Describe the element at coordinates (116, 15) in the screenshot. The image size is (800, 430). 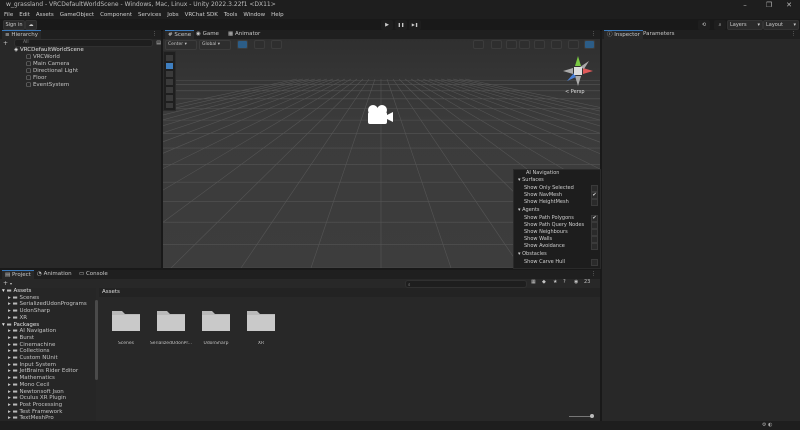
I see `menu-component: Component` at that location.